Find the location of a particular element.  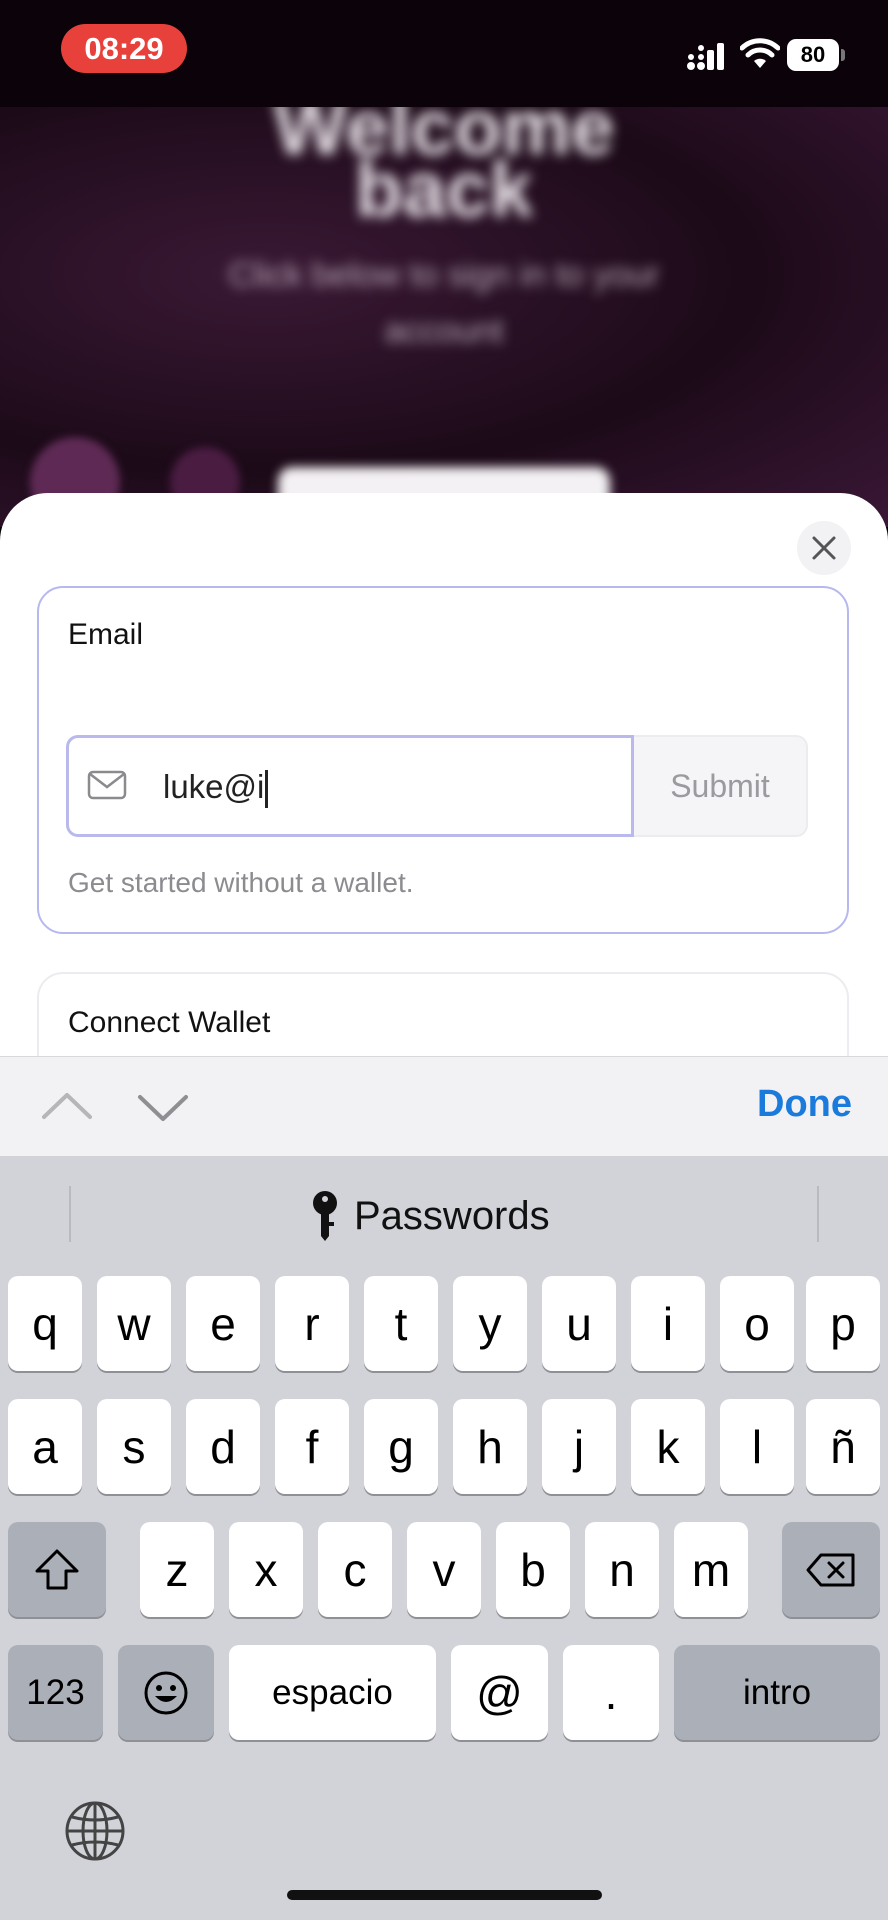

battery-indicator: 80 is located at coordinates (816, 55).